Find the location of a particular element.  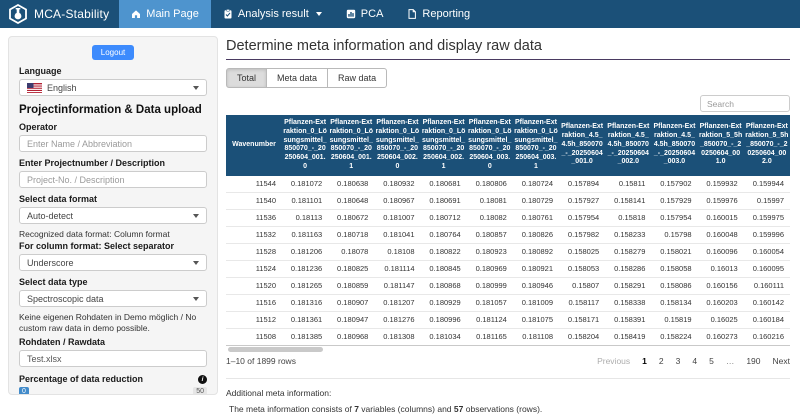

table-cell: 0.181114 is located at coordinates (397, 269).